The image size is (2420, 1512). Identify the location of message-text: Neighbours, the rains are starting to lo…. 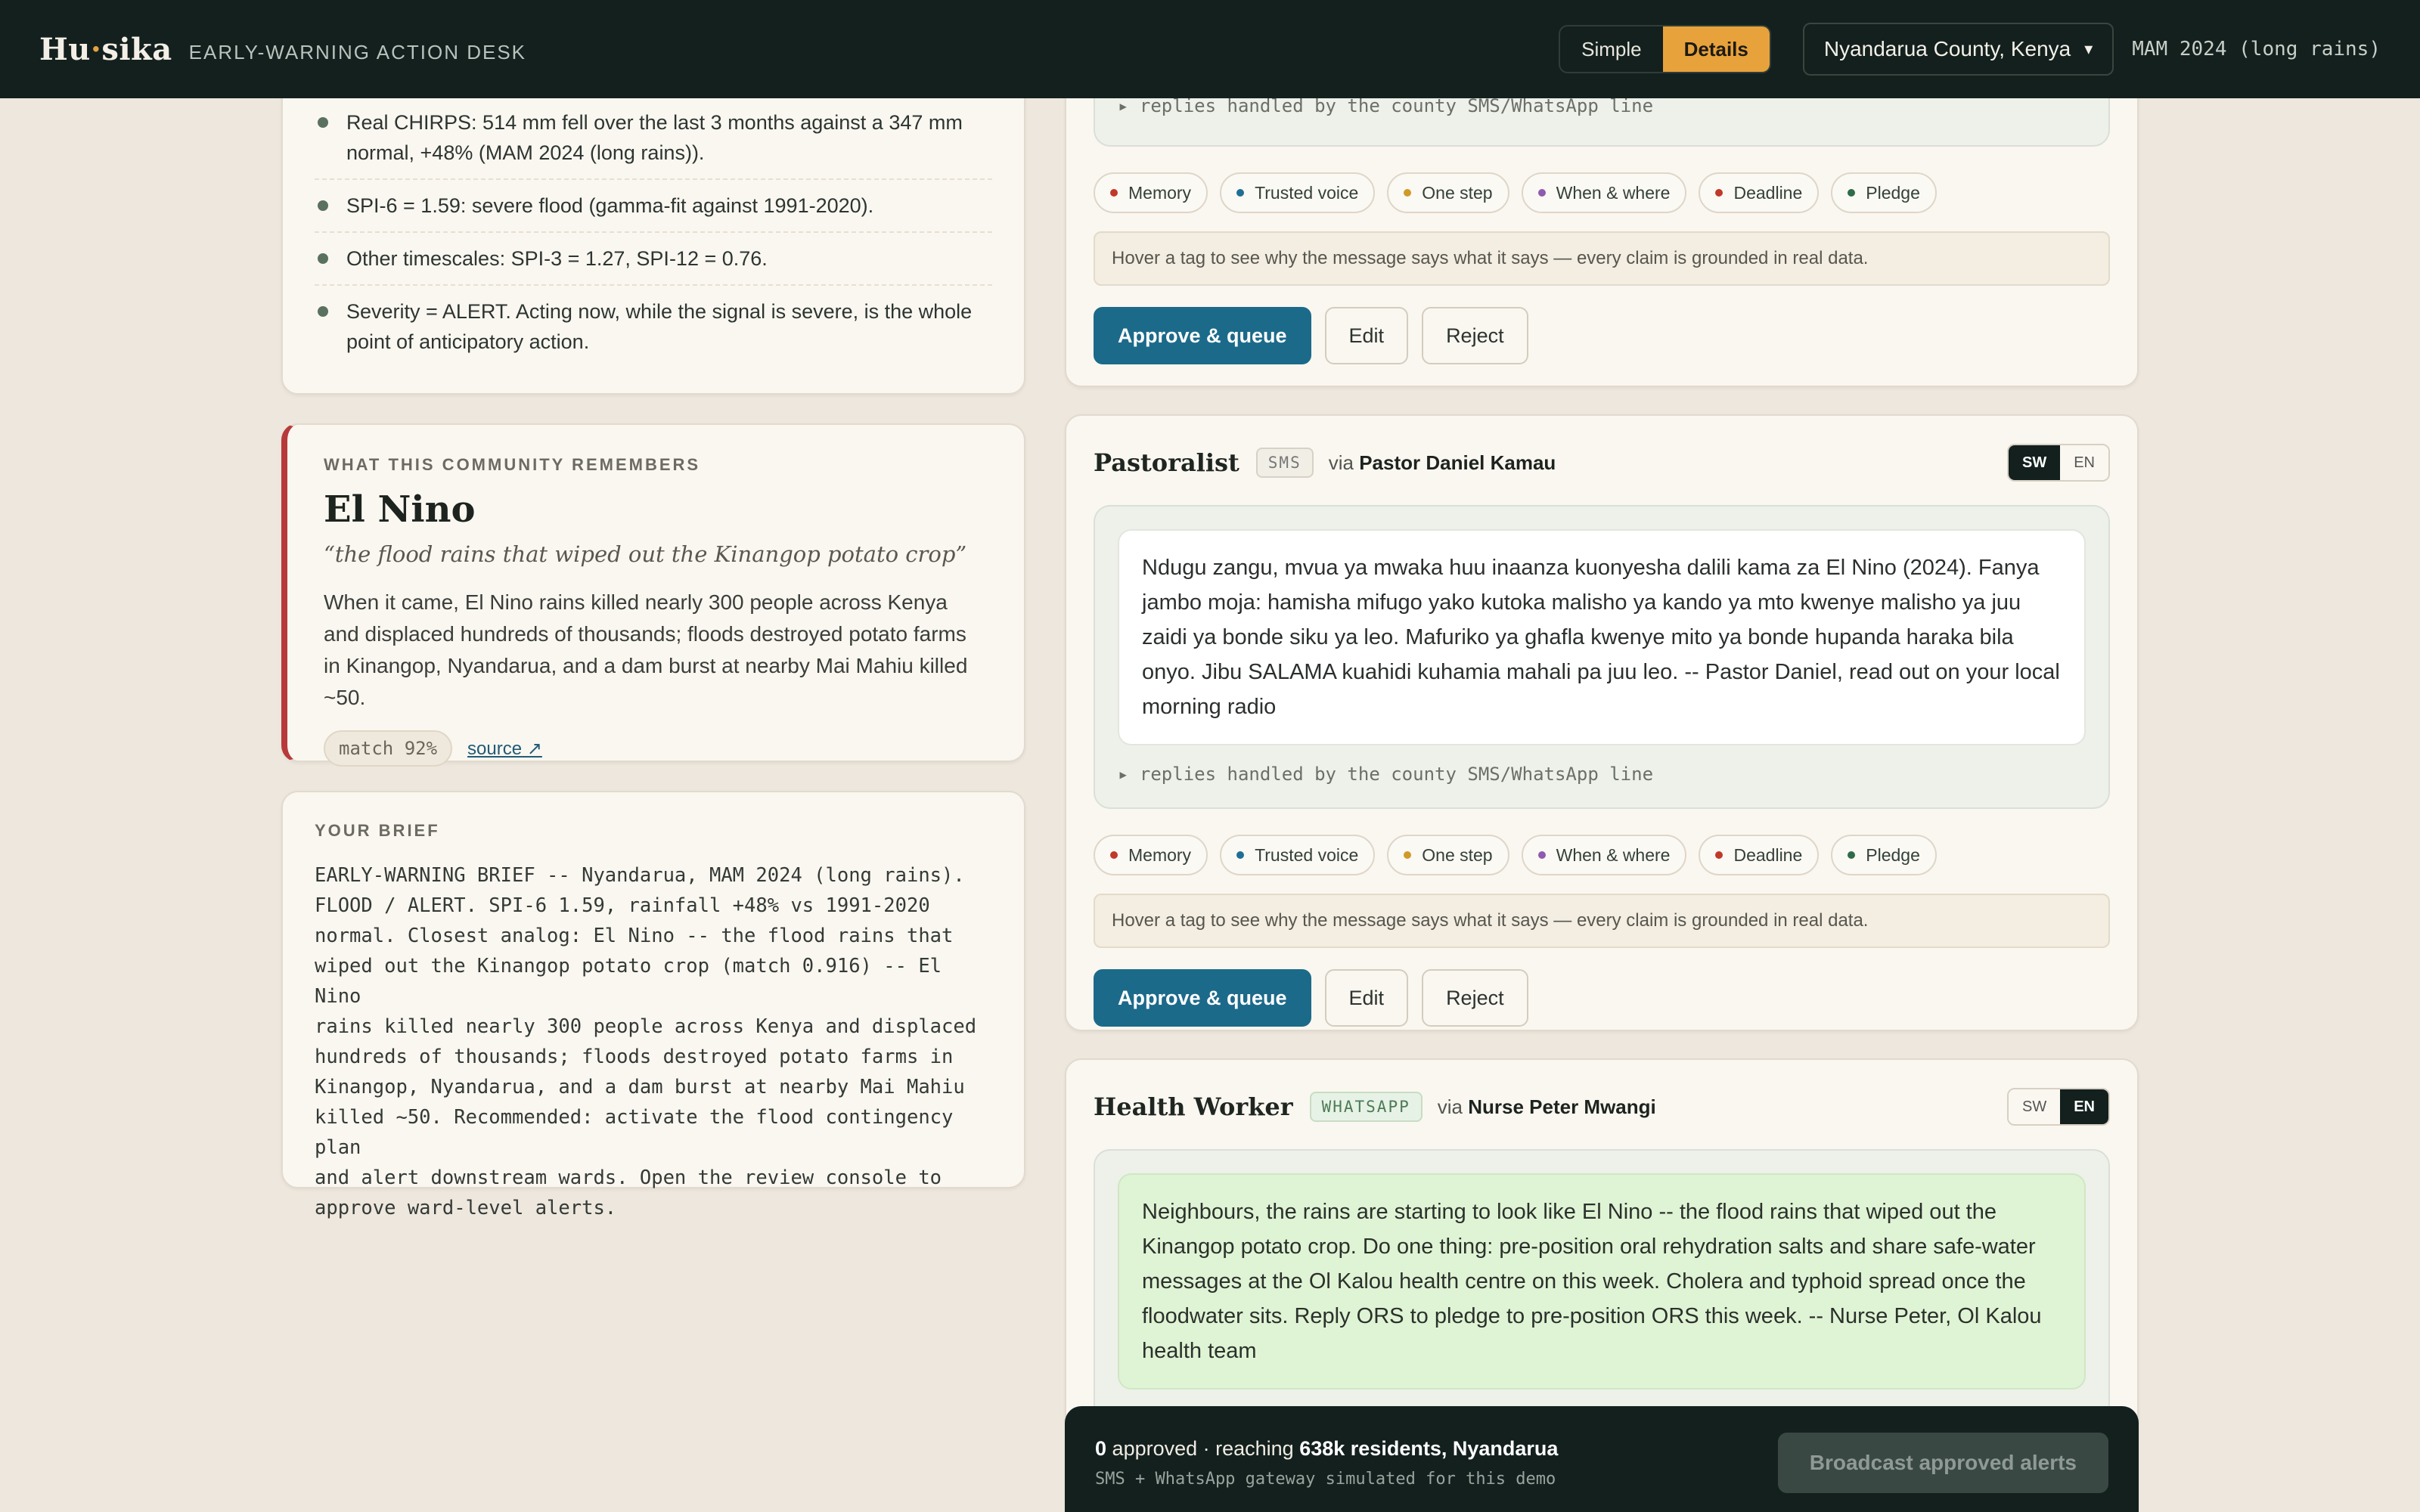
(1602, 1281).